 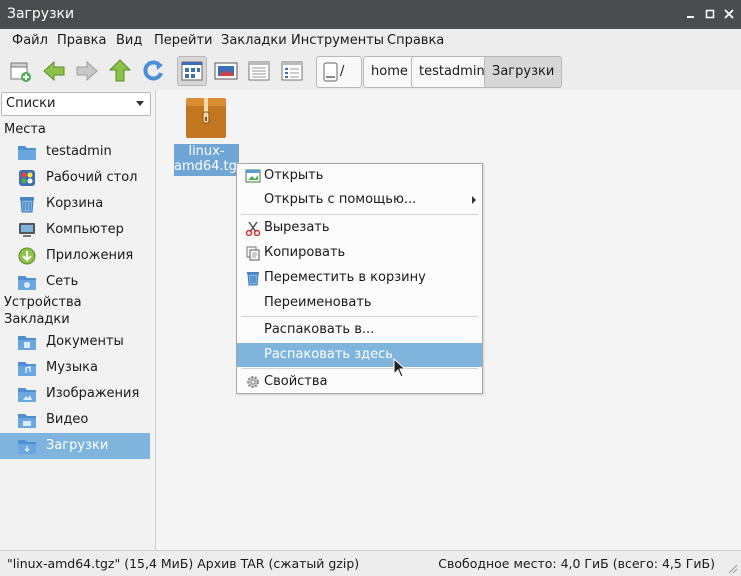 I want to click on sidebar-item-documents: Документы, so click(x=75, y=342).